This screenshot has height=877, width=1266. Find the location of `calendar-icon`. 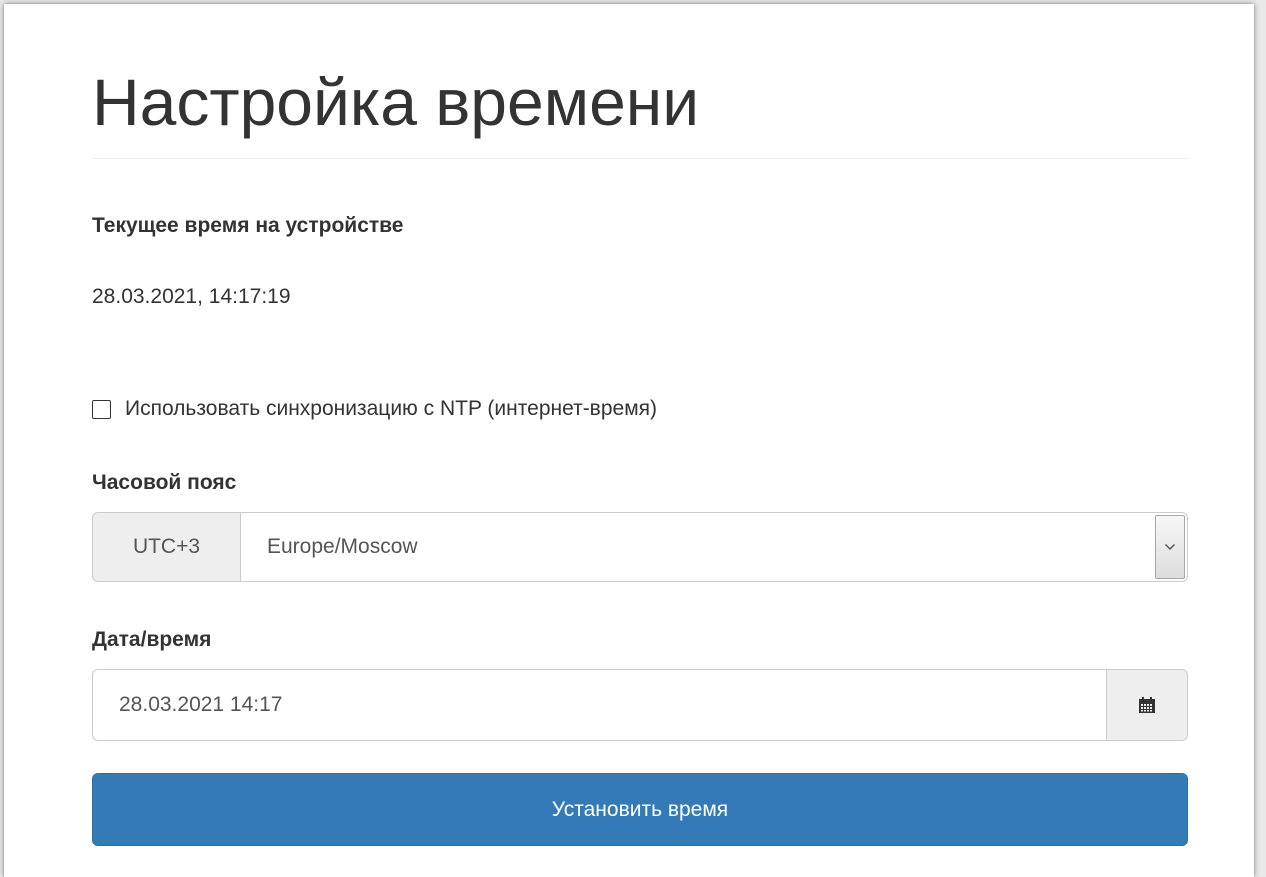

calendar-icon is located at coordinates (1147, 705).